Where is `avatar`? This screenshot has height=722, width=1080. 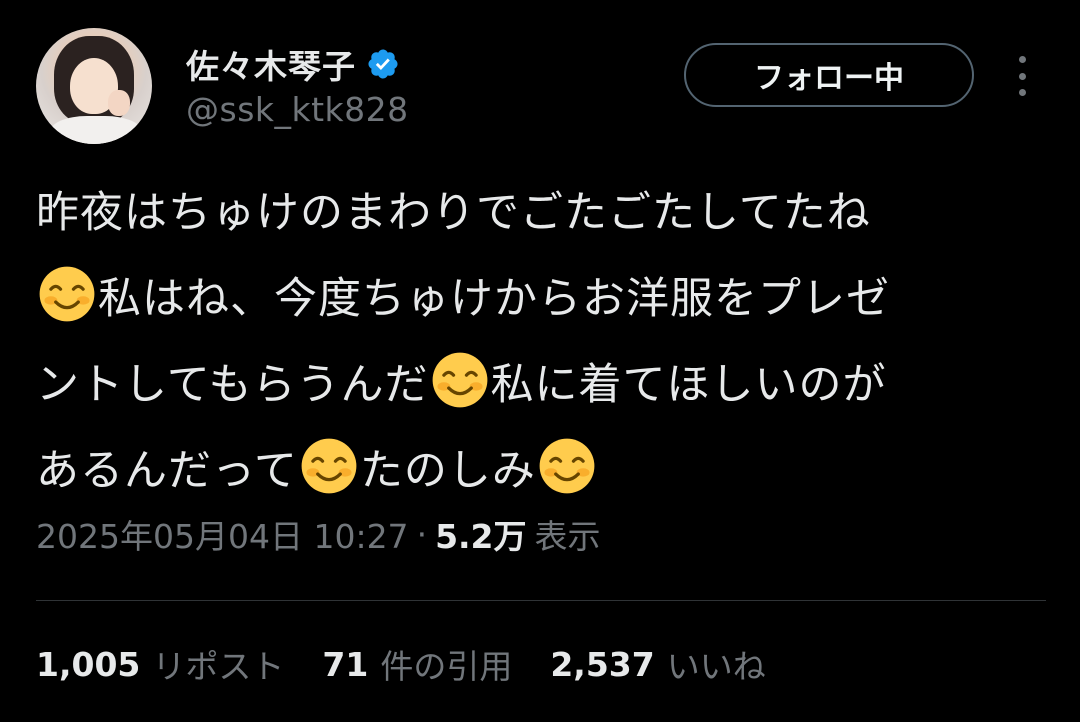
avatar is located at coordinates (94, 86).